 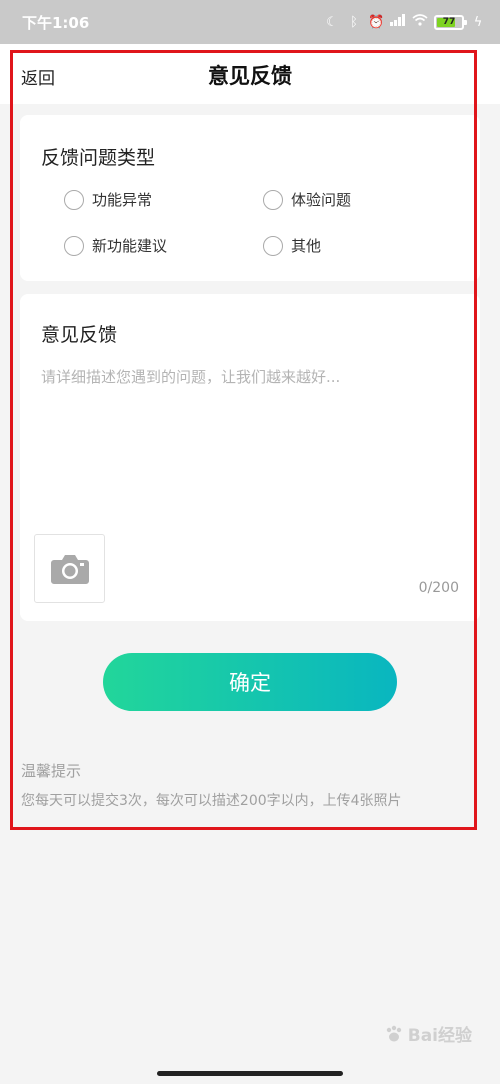 What do you see at coordinates (98, 158) in the screenshot?
I see `feedback-type-title: 反馈问题类型` at bounding box center [98, 158].